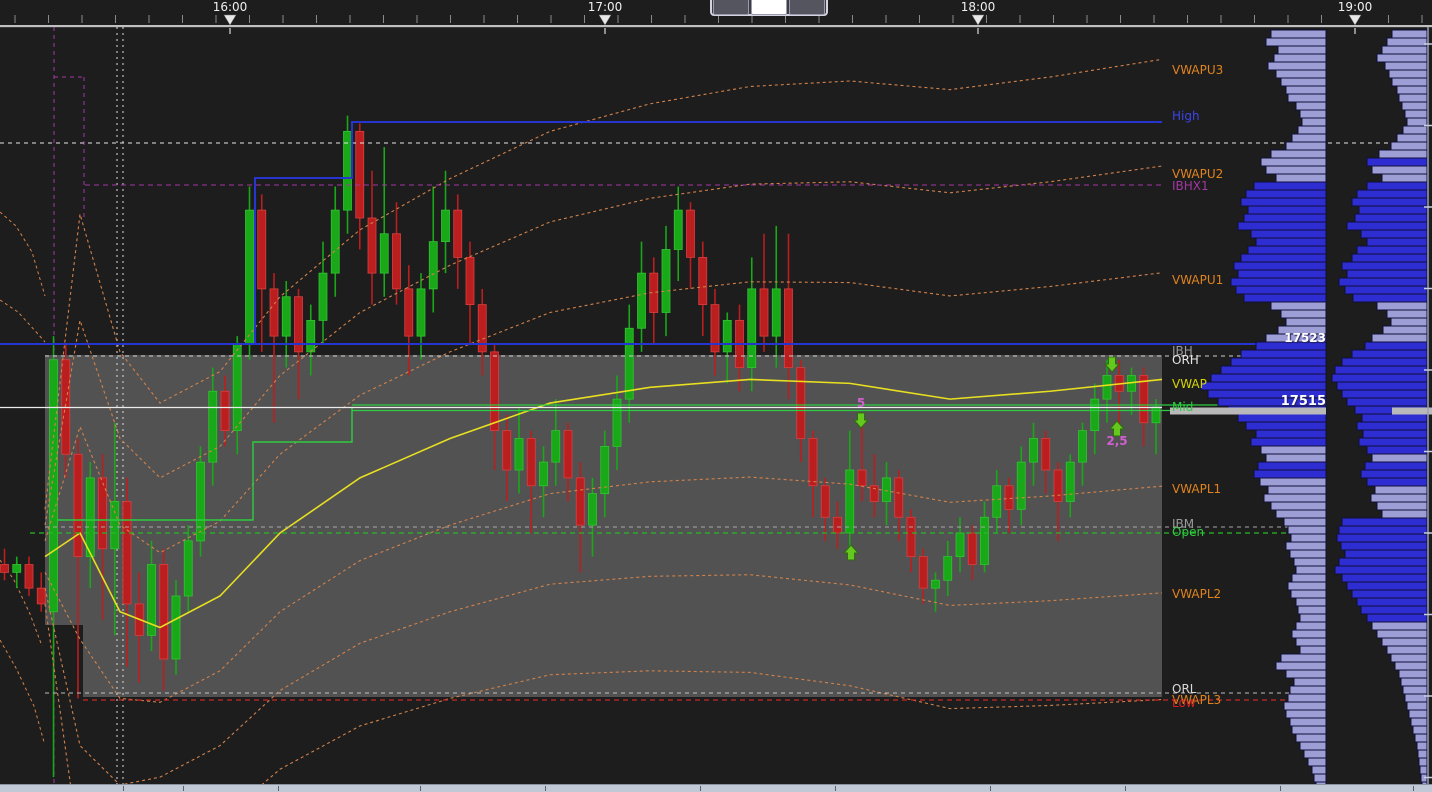 The width and height of the screenshot is (1432, 792). What do you see at coordinates (1189, 384) in the screenshot?
I see `label-vwap: VWAP` at bounding box center [1189, 384].